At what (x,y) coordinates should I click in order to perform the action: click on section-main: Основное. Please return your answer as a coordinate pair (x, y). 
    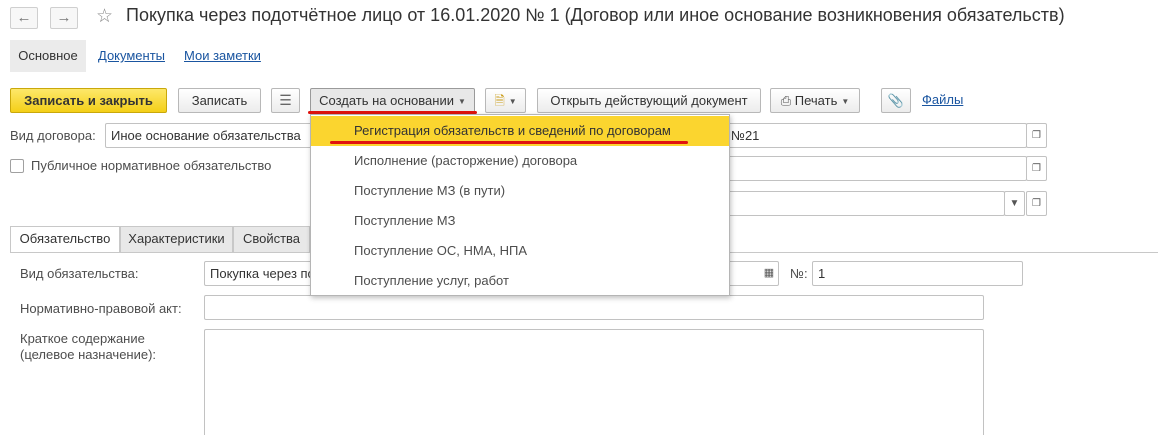
    Looking at the image, I should click on (48, 56).